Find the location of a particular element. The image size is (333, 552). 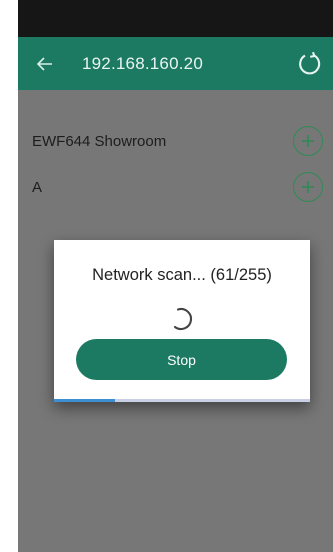

refresh-icon is located at coordinates (310, 63).